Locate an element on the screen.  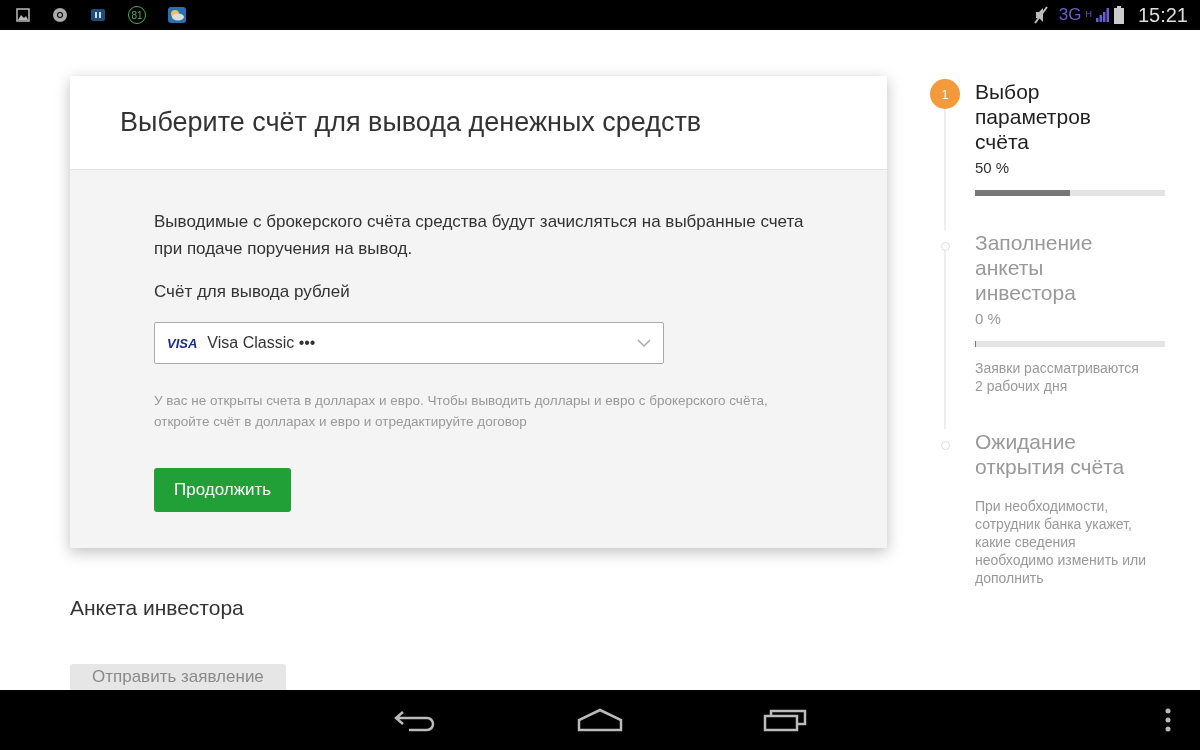
continue-button: Продолжить is located at coordinates (223, 490).